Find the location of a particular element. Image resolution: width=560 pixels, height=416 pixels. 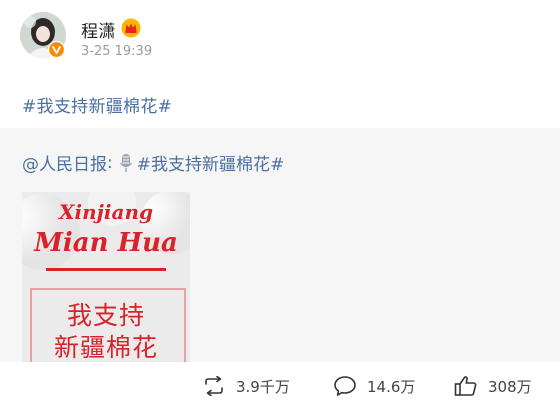

repost-button: 3.9千万 is located at coordinates (246, 386).